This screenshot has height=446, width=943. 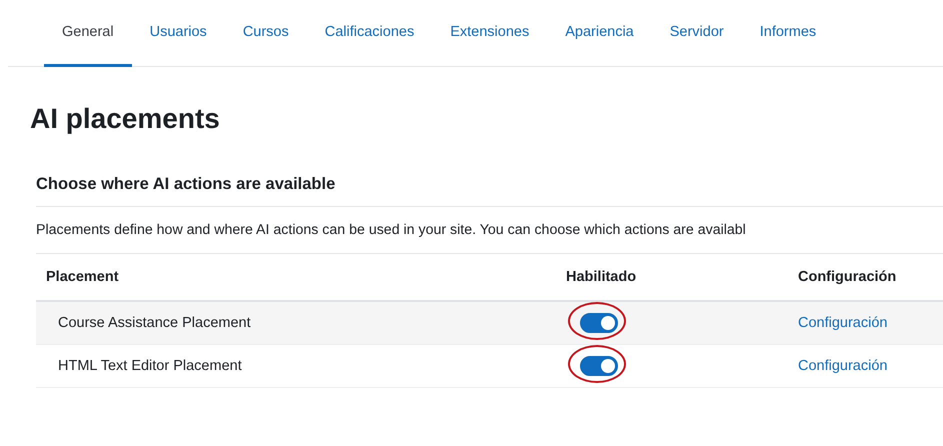 What do you see at coordinates (88, 33) in the screenshot?
I see `nav-tab: General` at bounding box center [88, 33].